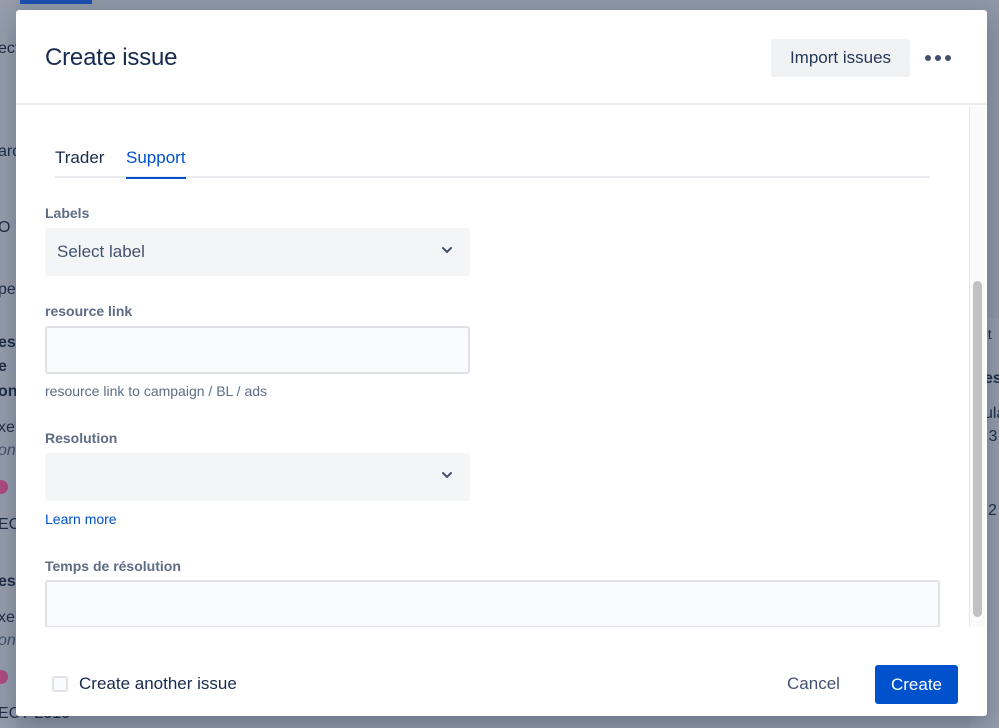  Describe the element at coordinates (501, 671) in the screenshot. I see `modal-footer: Create another issue Cancel Create` at that location.